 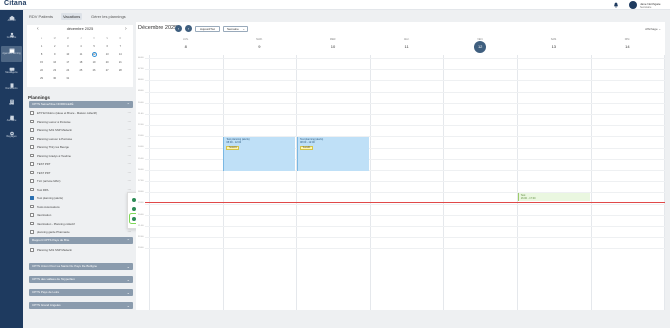 What do you see at coordinates (554, 43) in the screenshot?
I see `day-column-header: SAM. 13` at bounding box center [554, 43].